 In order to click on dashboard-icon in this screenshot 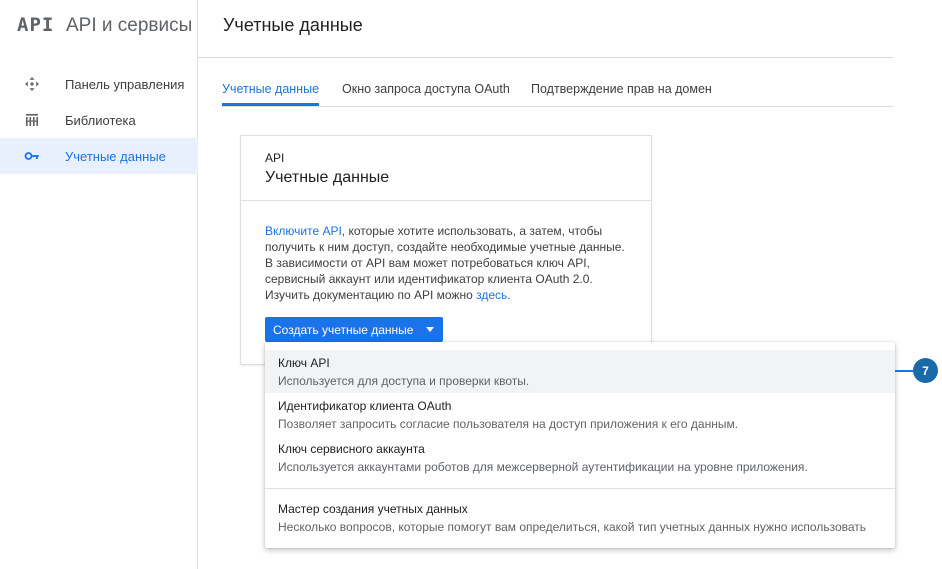, I will do `click(32, 84)`.